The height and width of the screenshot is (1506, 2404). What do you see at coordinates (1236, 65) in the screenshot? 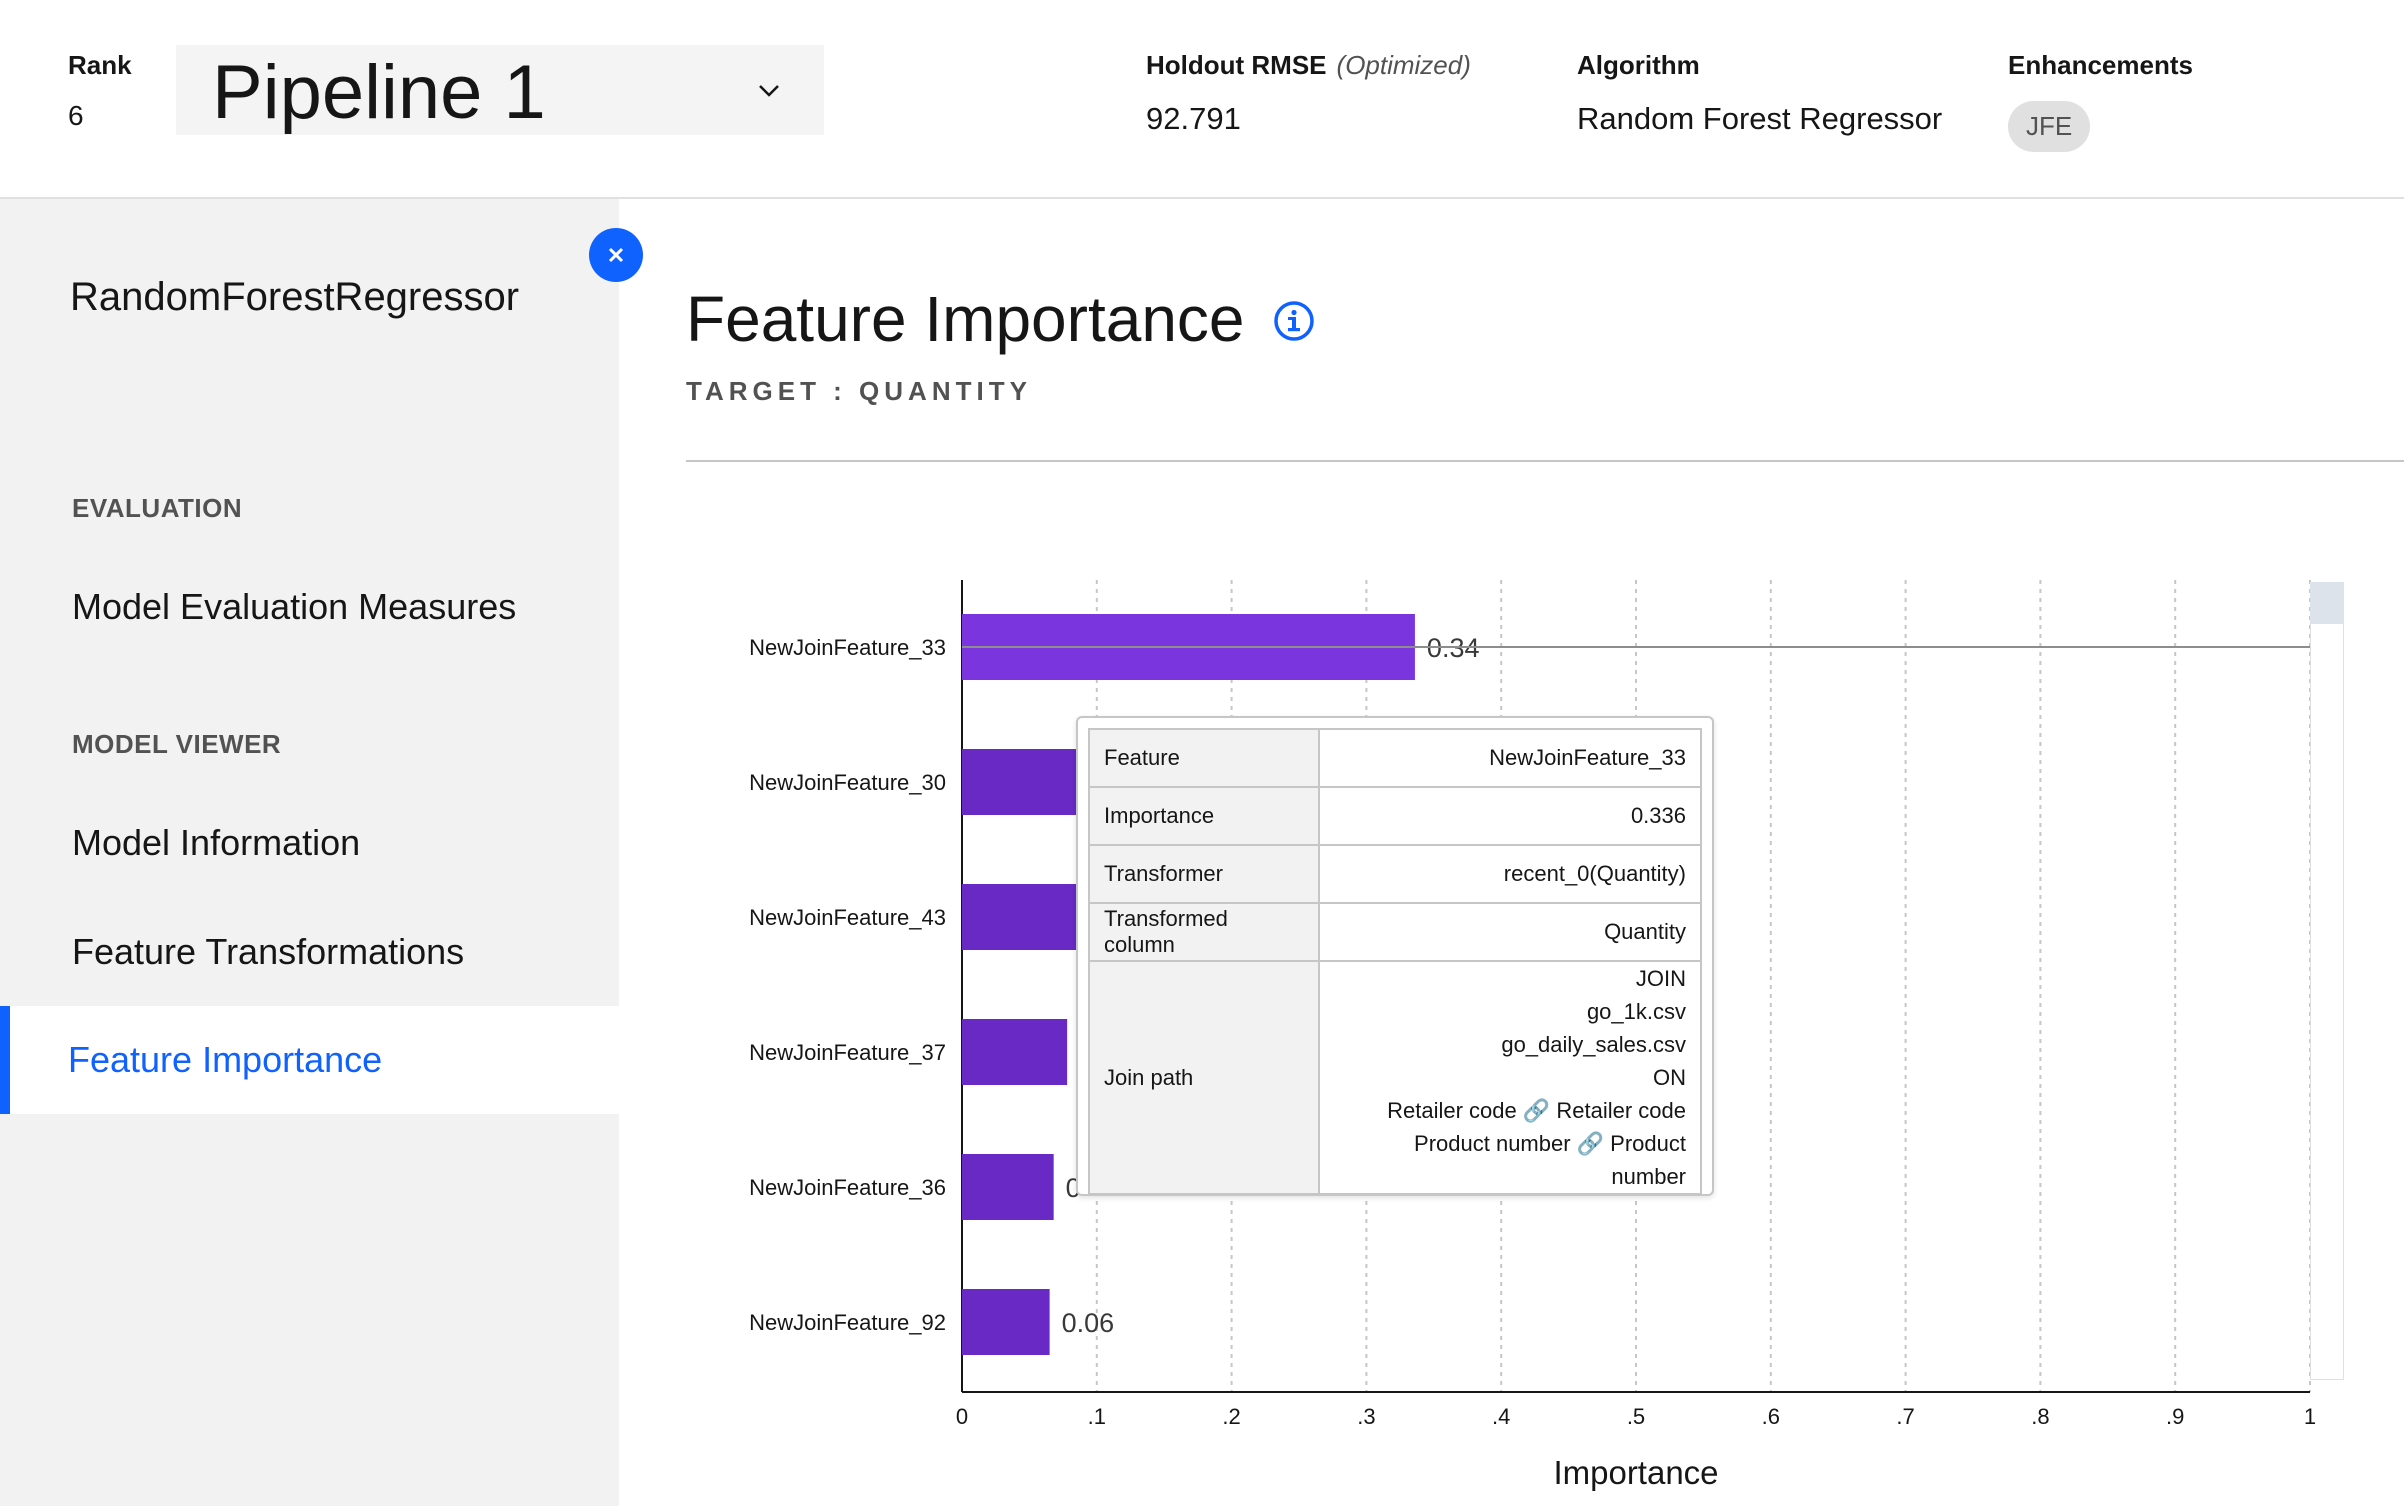
I see `holdout-rmse-label: Holdout RMSE` at bounding box center [1236, 65].